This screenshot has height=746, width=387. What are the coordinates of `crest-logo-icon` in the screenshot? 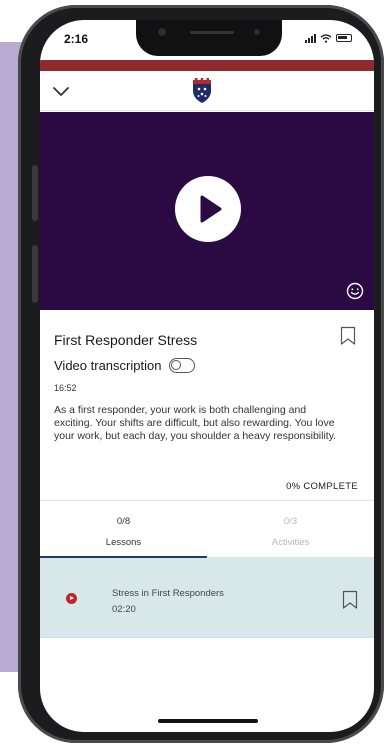 It's located at (202, 90).